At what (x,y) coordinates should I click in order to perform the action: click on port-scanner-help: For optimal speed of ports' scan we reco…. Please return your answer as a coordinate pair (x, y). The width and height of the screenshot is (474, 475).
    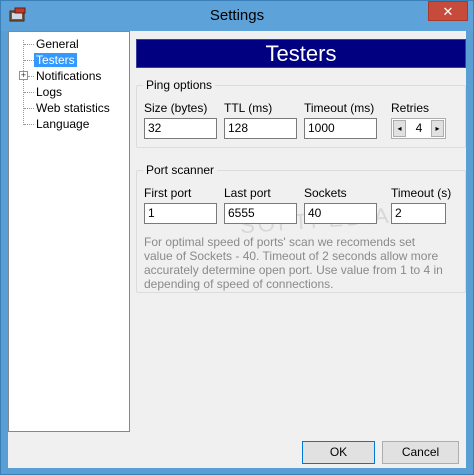
    Looking at the image, I should click on (293, 263).